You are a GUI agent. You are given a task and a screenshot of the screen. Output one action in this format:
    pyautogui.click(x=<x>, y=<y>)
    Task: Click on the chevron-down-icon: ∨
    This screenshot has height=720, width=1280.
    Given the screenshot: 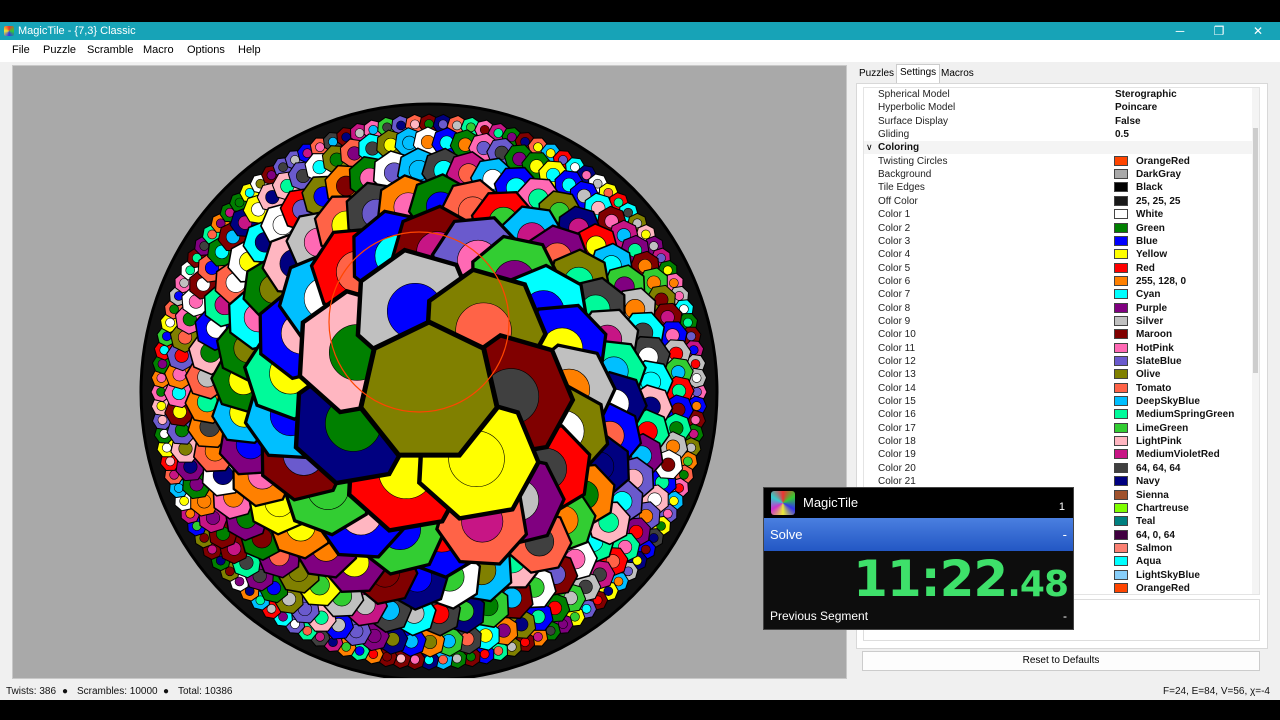 What is the action you would take?
    pyautogui.click(x=869, y=147)
    